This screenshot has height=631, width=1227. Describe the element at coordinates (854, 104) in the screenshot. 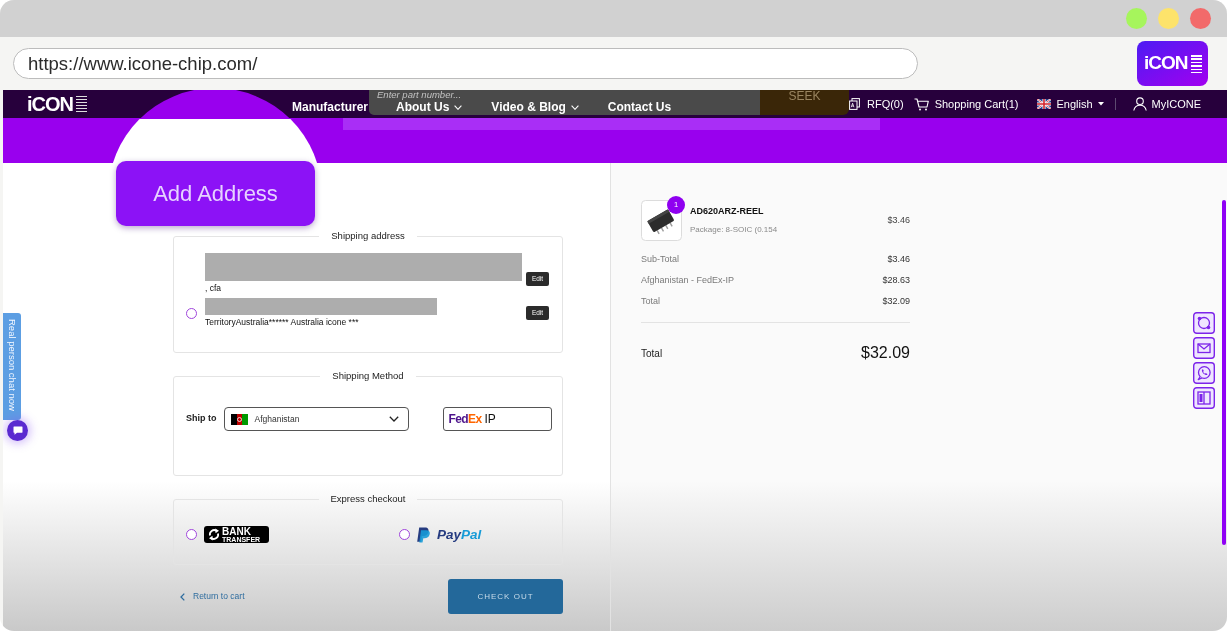

I see `documents-icon` at that location.